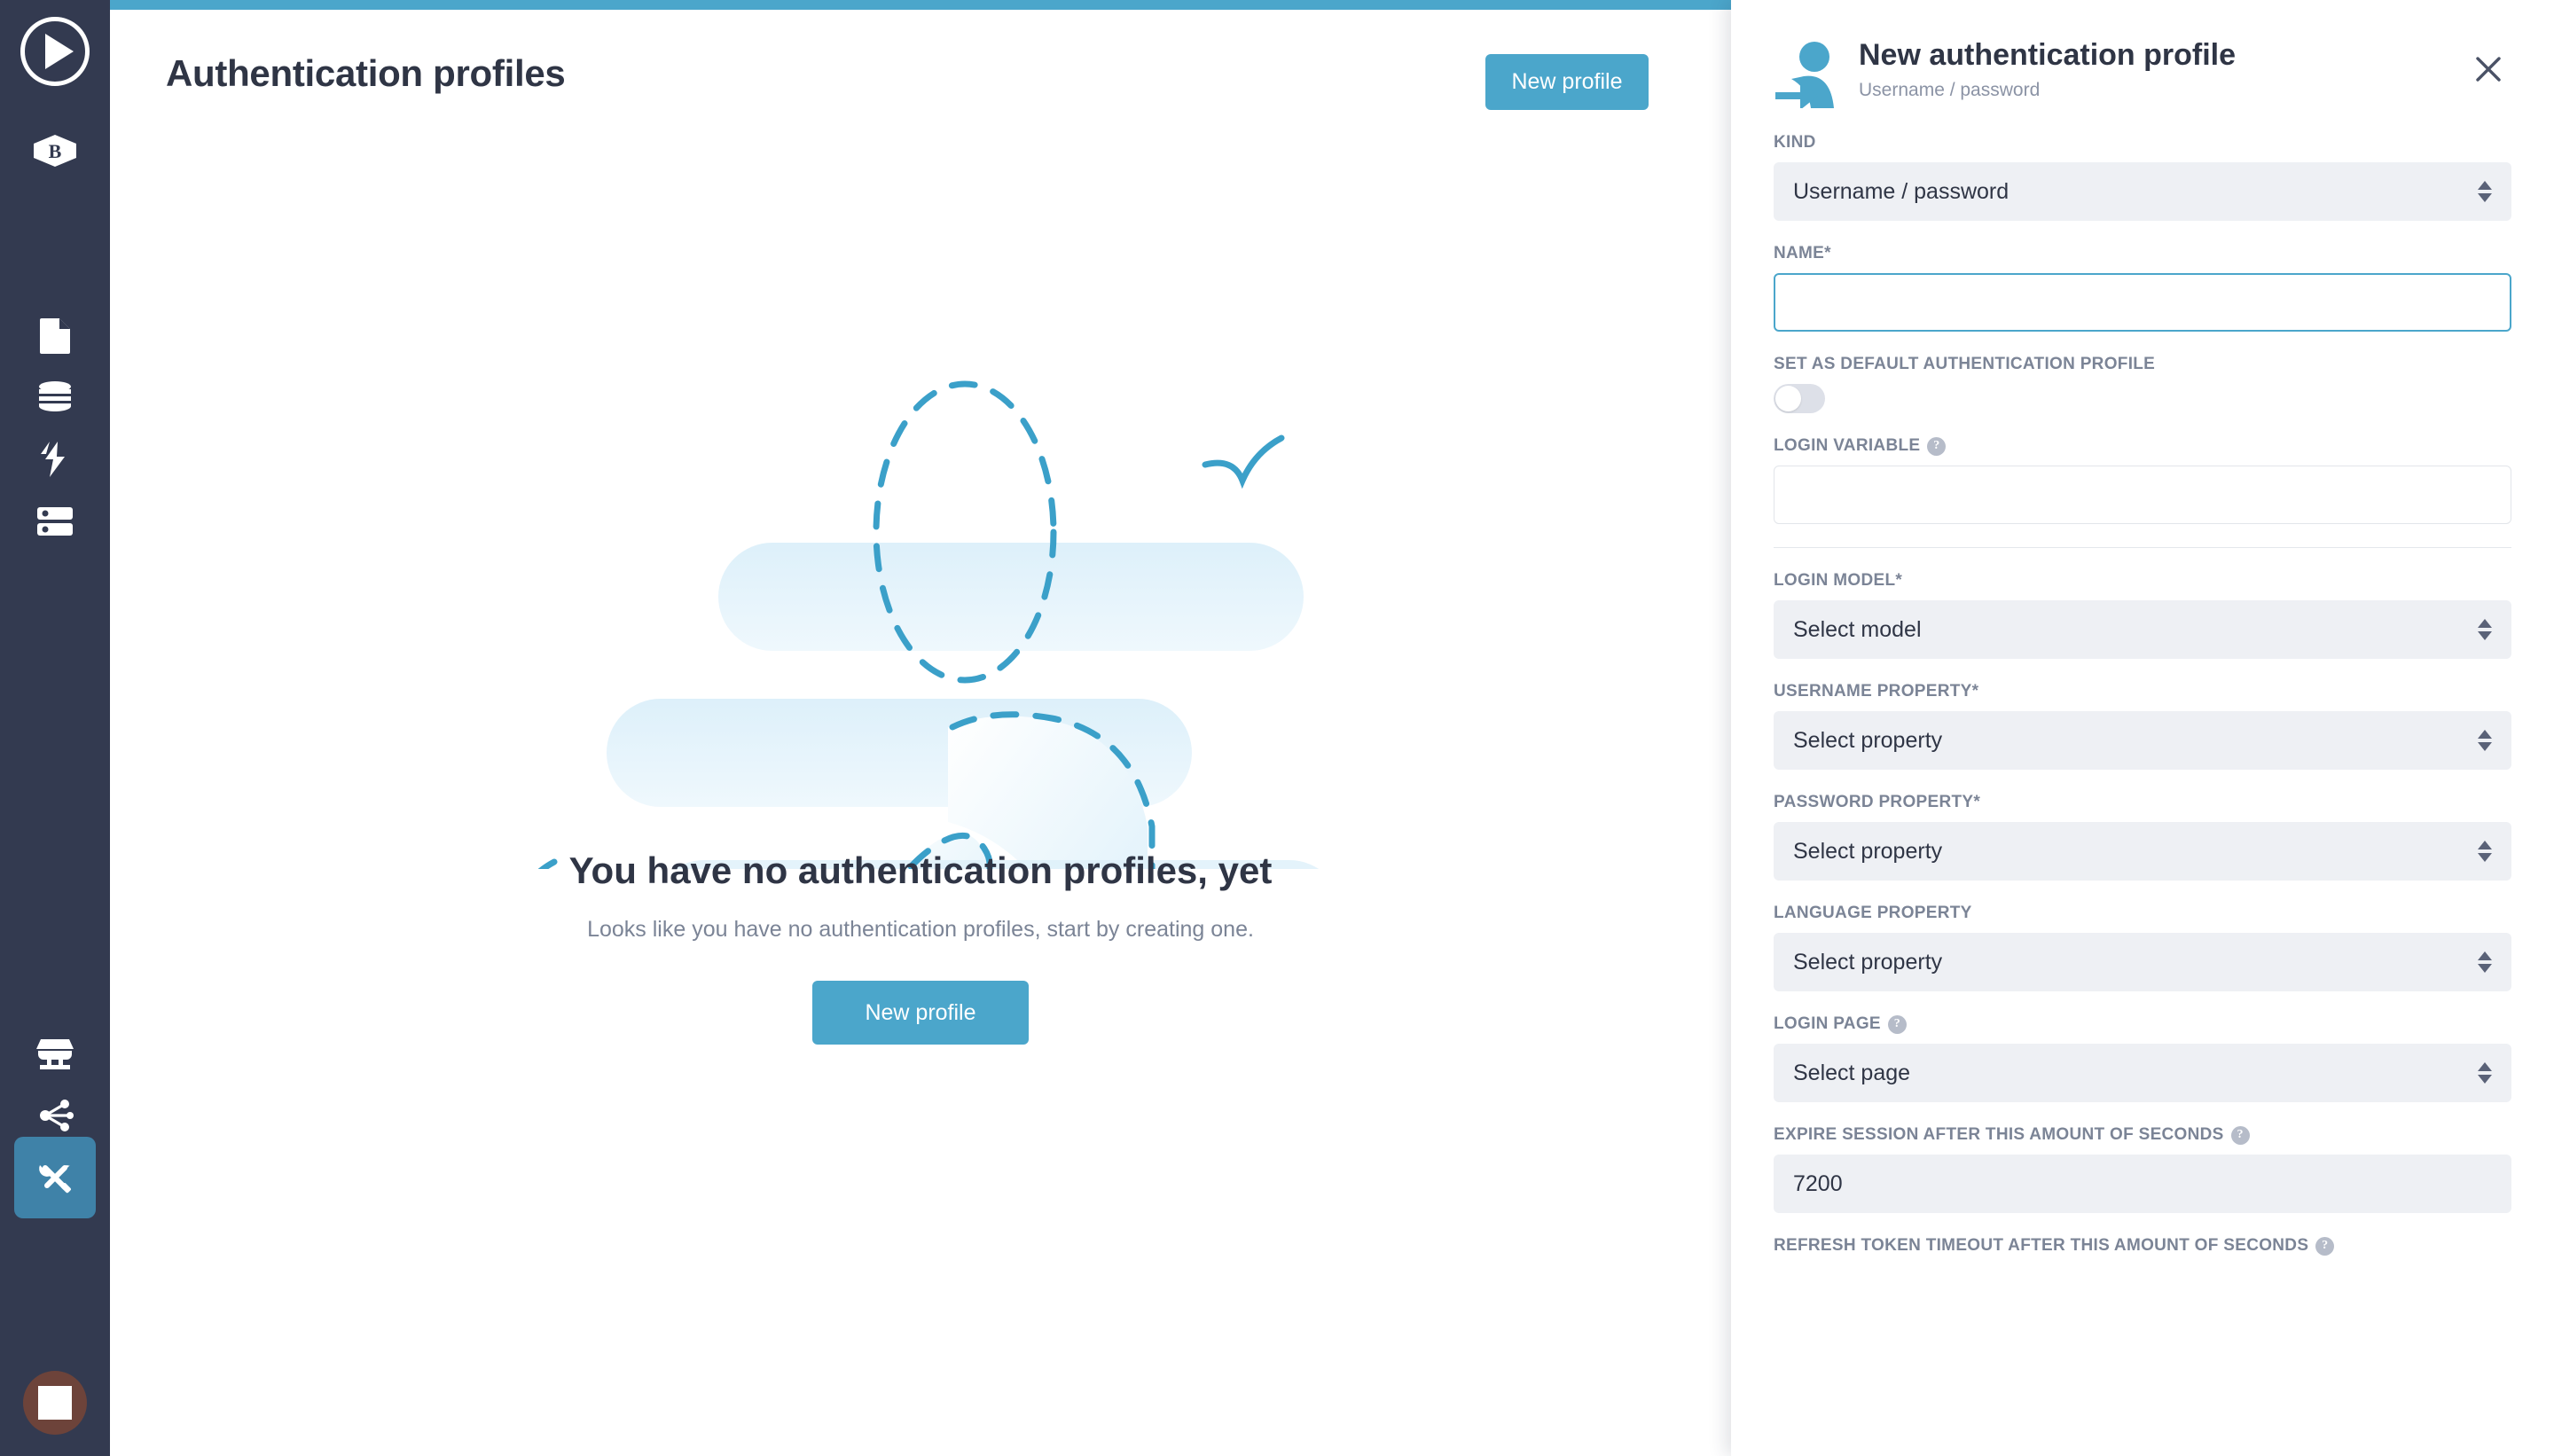 This screenshot has height=1456, width=2554. Describe the element at coordinates (1901, 191) in the screenshot. I see `kind-select-value: Username / password` at that location.